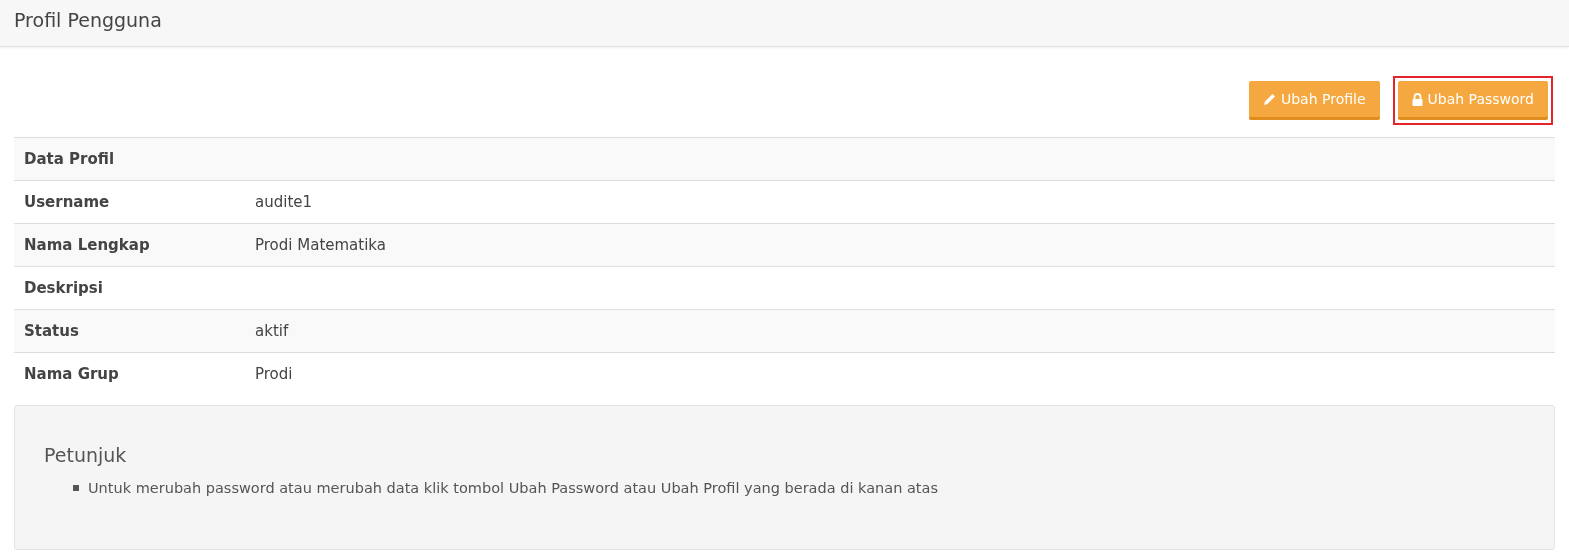  What do you see at coordinates (320, 245) in the screenshot?
I see `field-value: Prodi Matematika` at bounding box center [320, 245].